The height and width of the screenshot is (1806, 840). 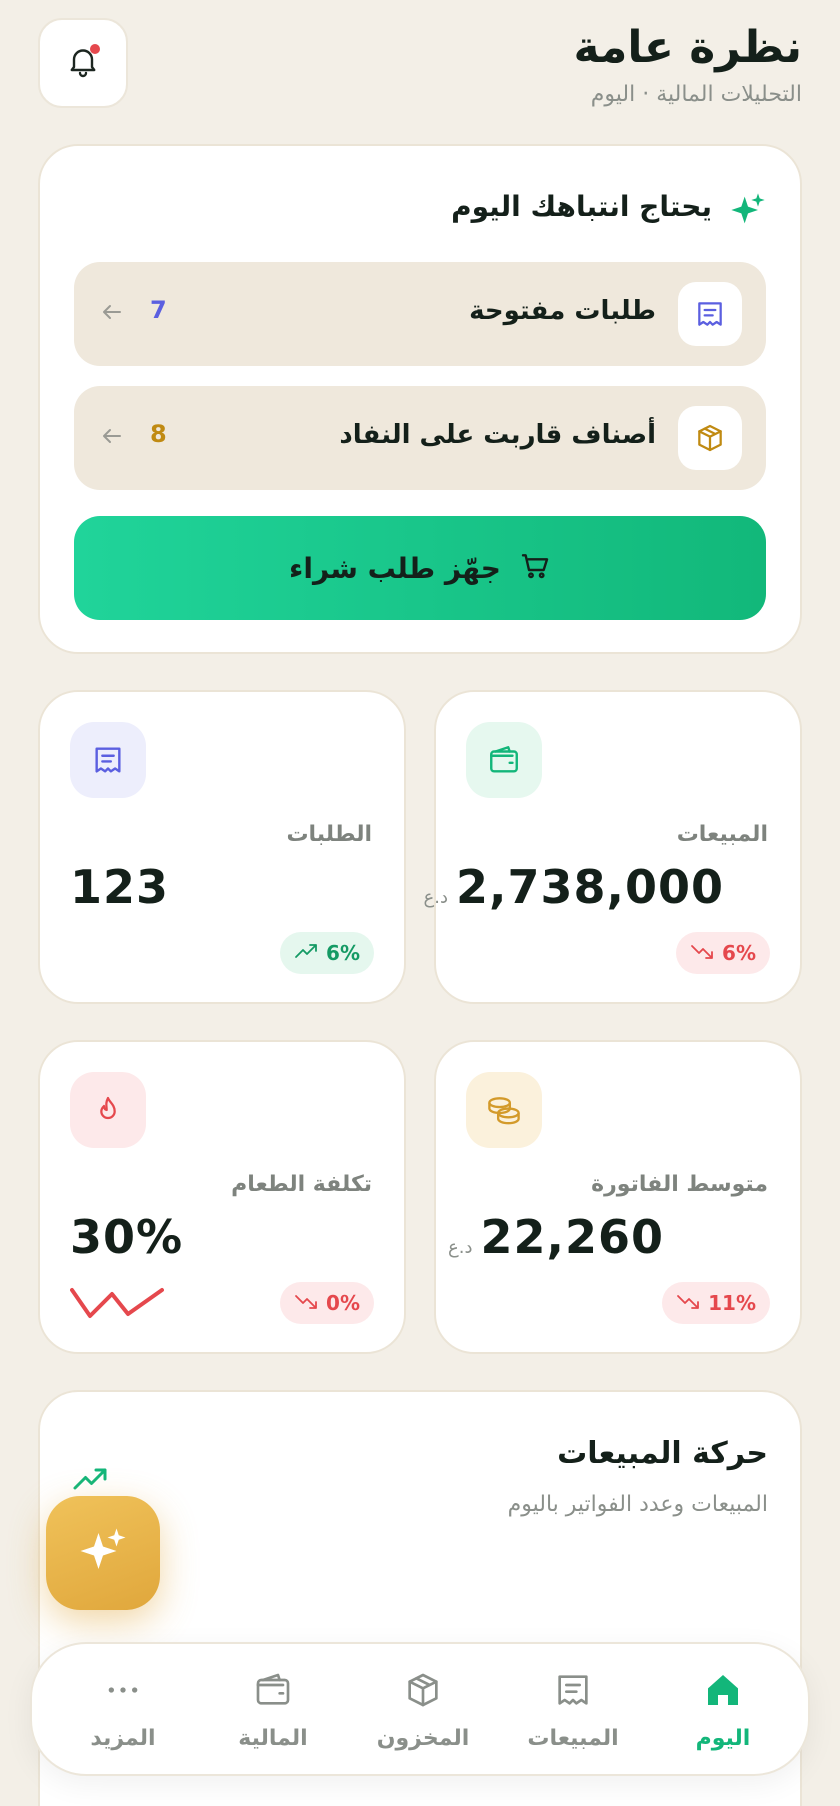 What do you see at coordinates (343, 1303) in the screenshot?
I see `food-cost-change: 0%` at bounding box center [343, 1303].